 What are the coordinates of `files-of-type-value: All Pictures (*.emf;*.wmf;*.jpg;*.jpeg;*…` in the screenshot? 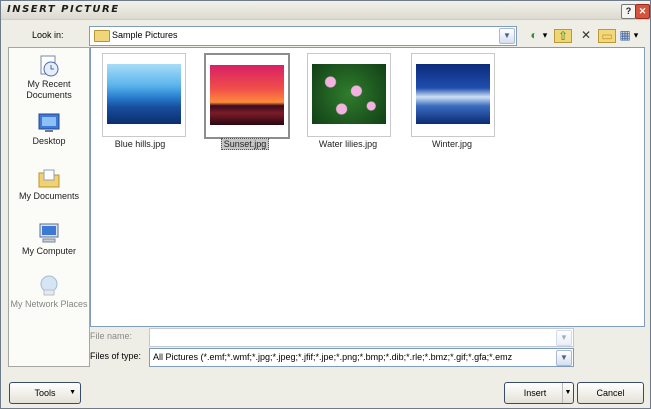 It's located at (333, 357).